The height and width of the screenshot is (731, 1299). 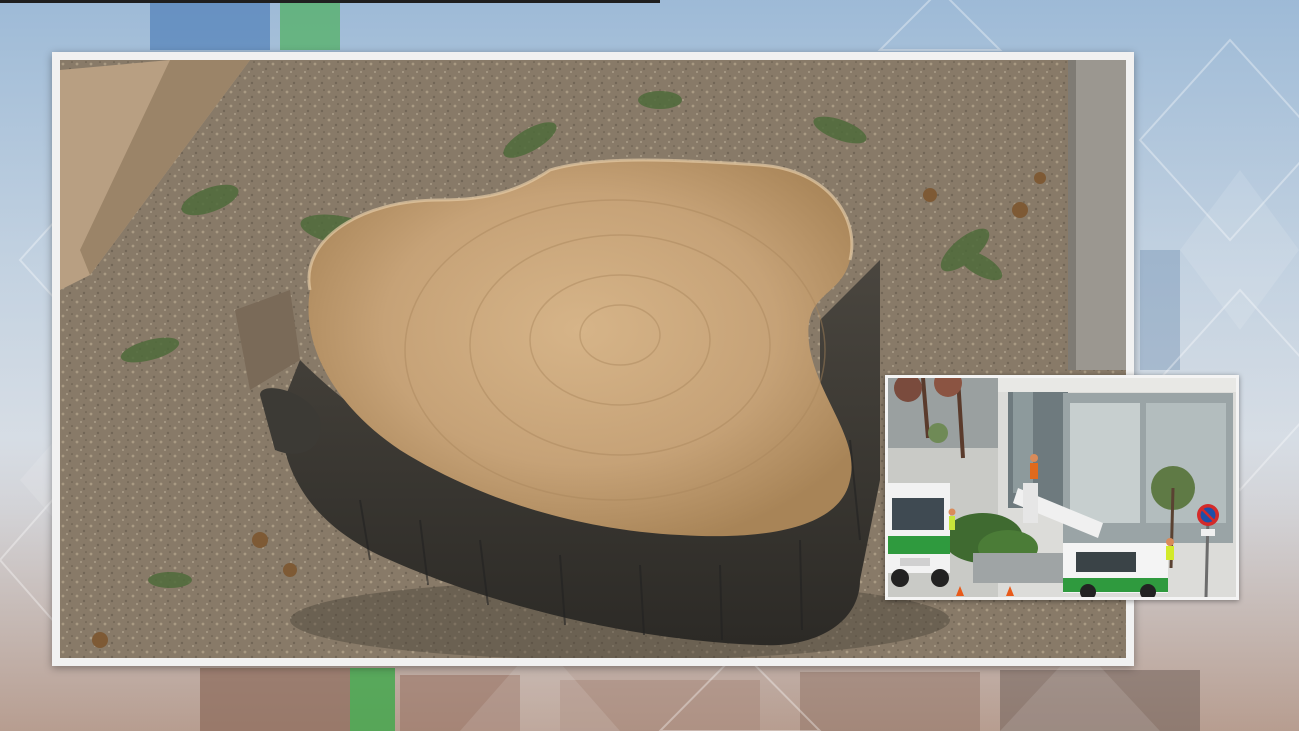 I want to click on inset-photo-frame, so click(x=1062, y=487).